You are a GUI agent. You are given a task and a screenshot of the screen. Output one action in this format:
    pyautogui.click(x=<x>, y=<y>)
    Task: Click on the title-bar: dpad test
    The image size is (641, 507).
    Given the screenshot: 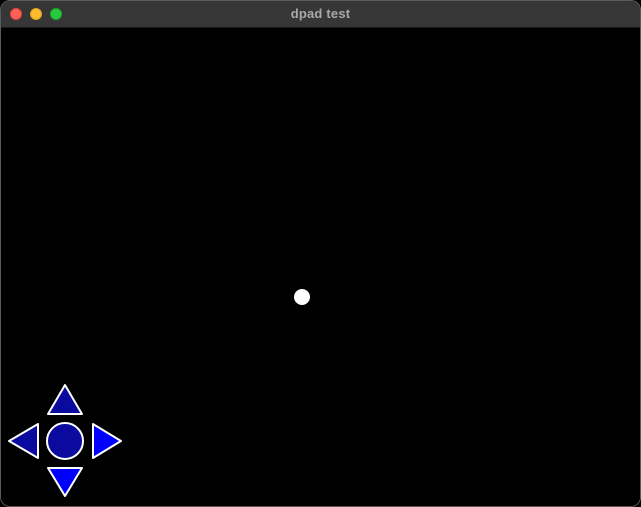 What is the action you would take?
    pyautogui.click(x=320, y=14)
    